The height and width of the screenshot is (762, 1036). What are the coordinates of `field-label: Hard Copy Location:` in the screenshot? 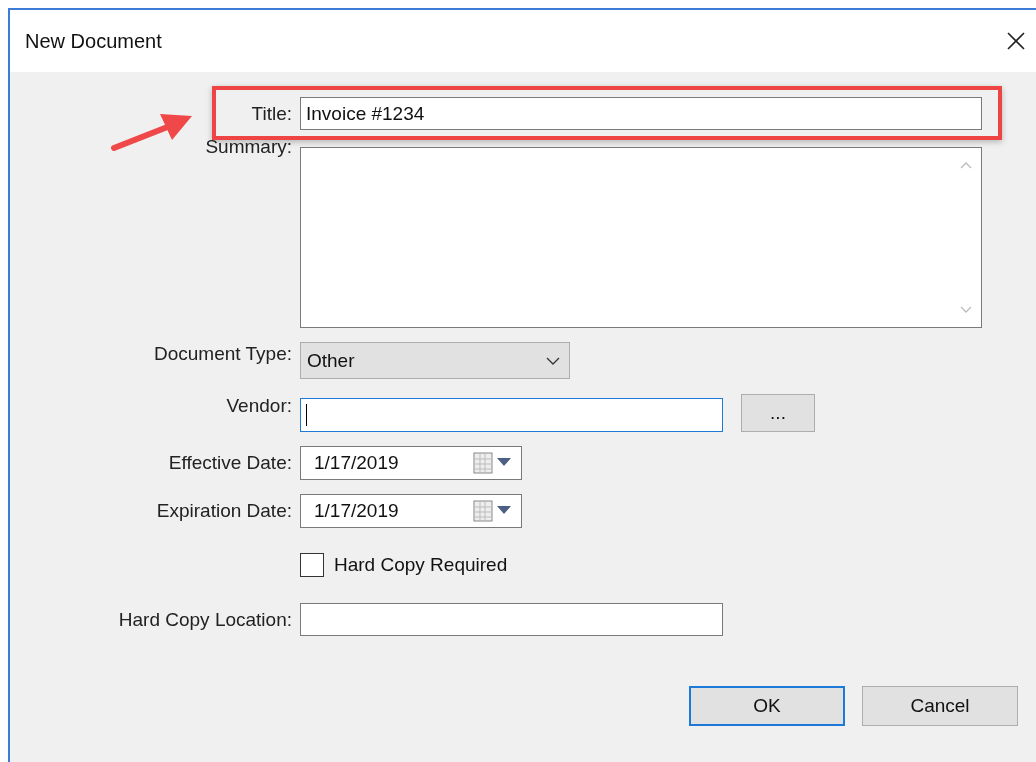 It's located at (205, 619).